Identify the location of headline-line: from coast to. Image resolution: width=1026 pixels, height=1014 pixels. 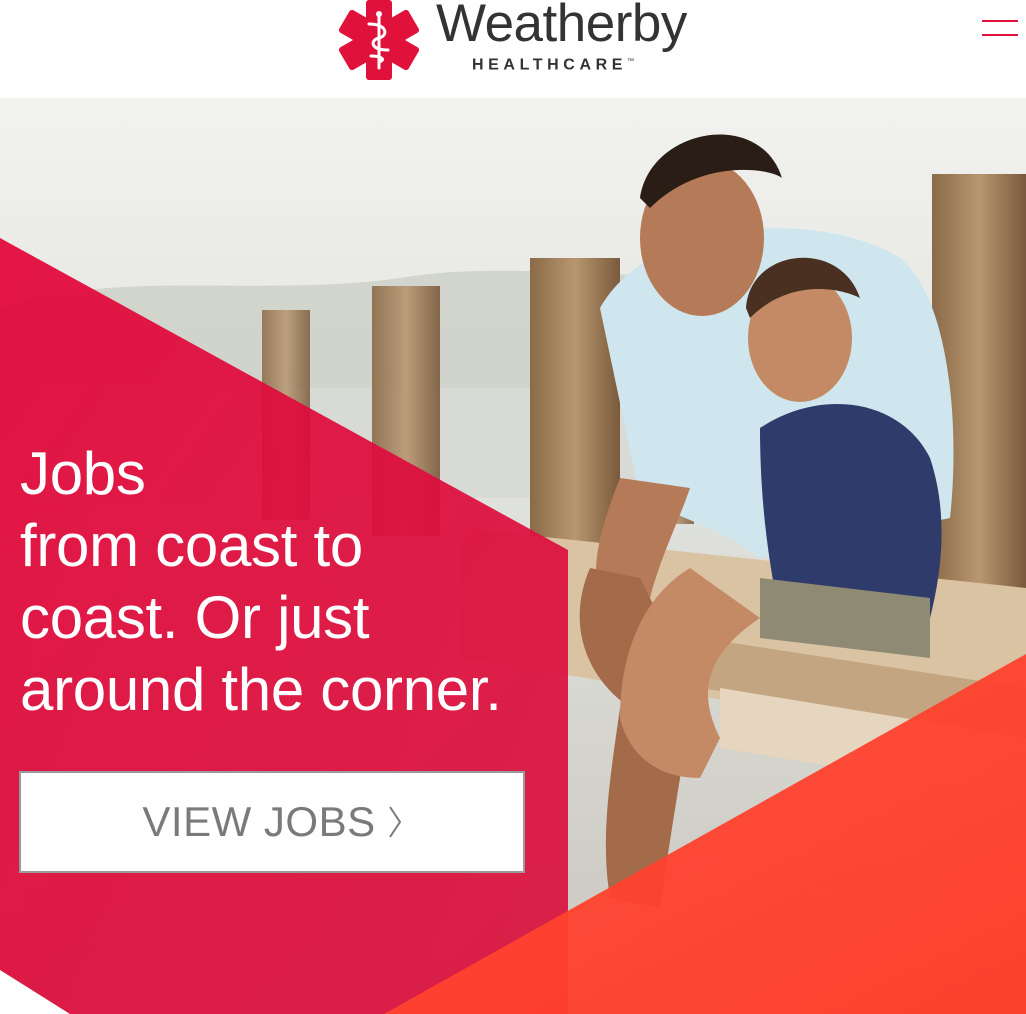
(191, 545).